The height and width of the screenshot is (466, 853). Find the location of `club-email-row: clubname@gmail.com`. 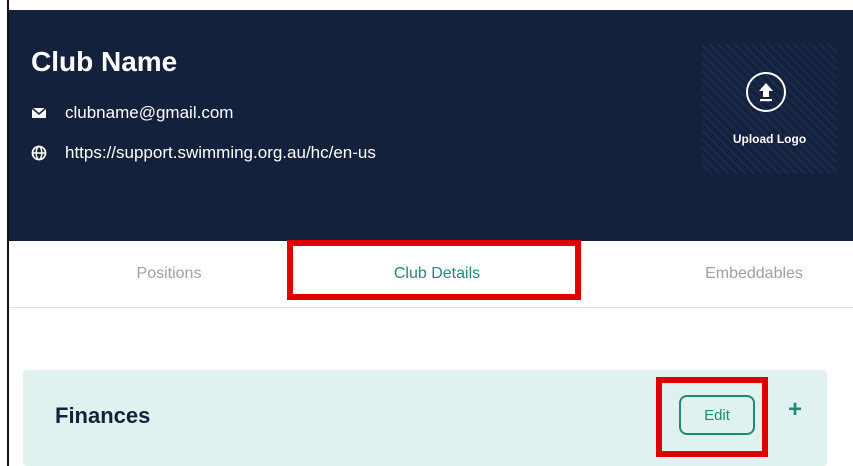

club-email-row: clubname@gmail.com is located at coordinates (132, 113).